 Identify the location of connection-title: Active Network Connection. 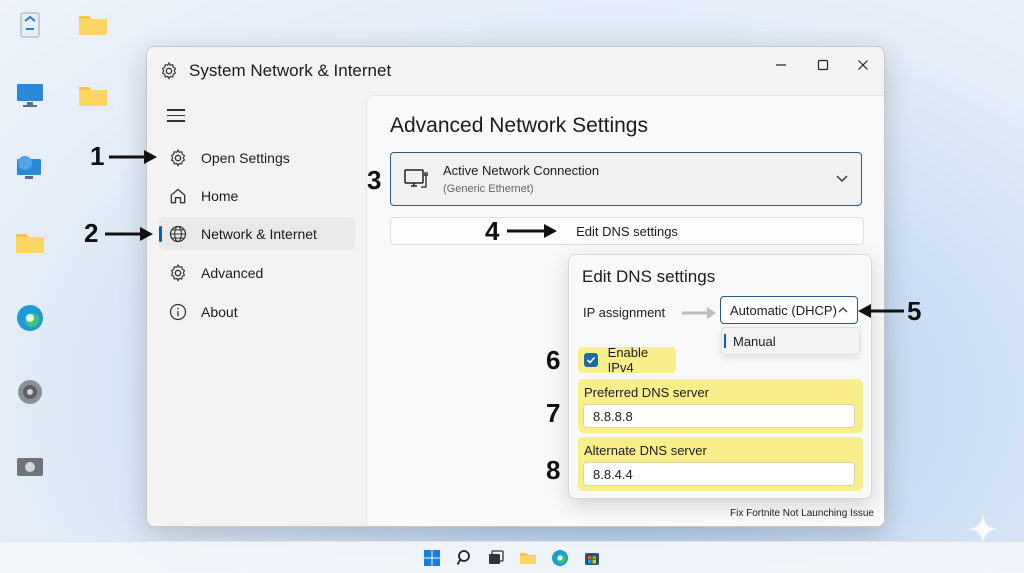
(521, 170).